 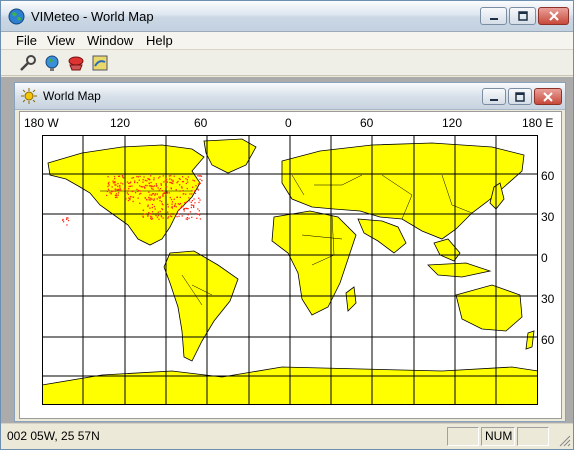 I want to click on africa, so click(x=314, y=263).